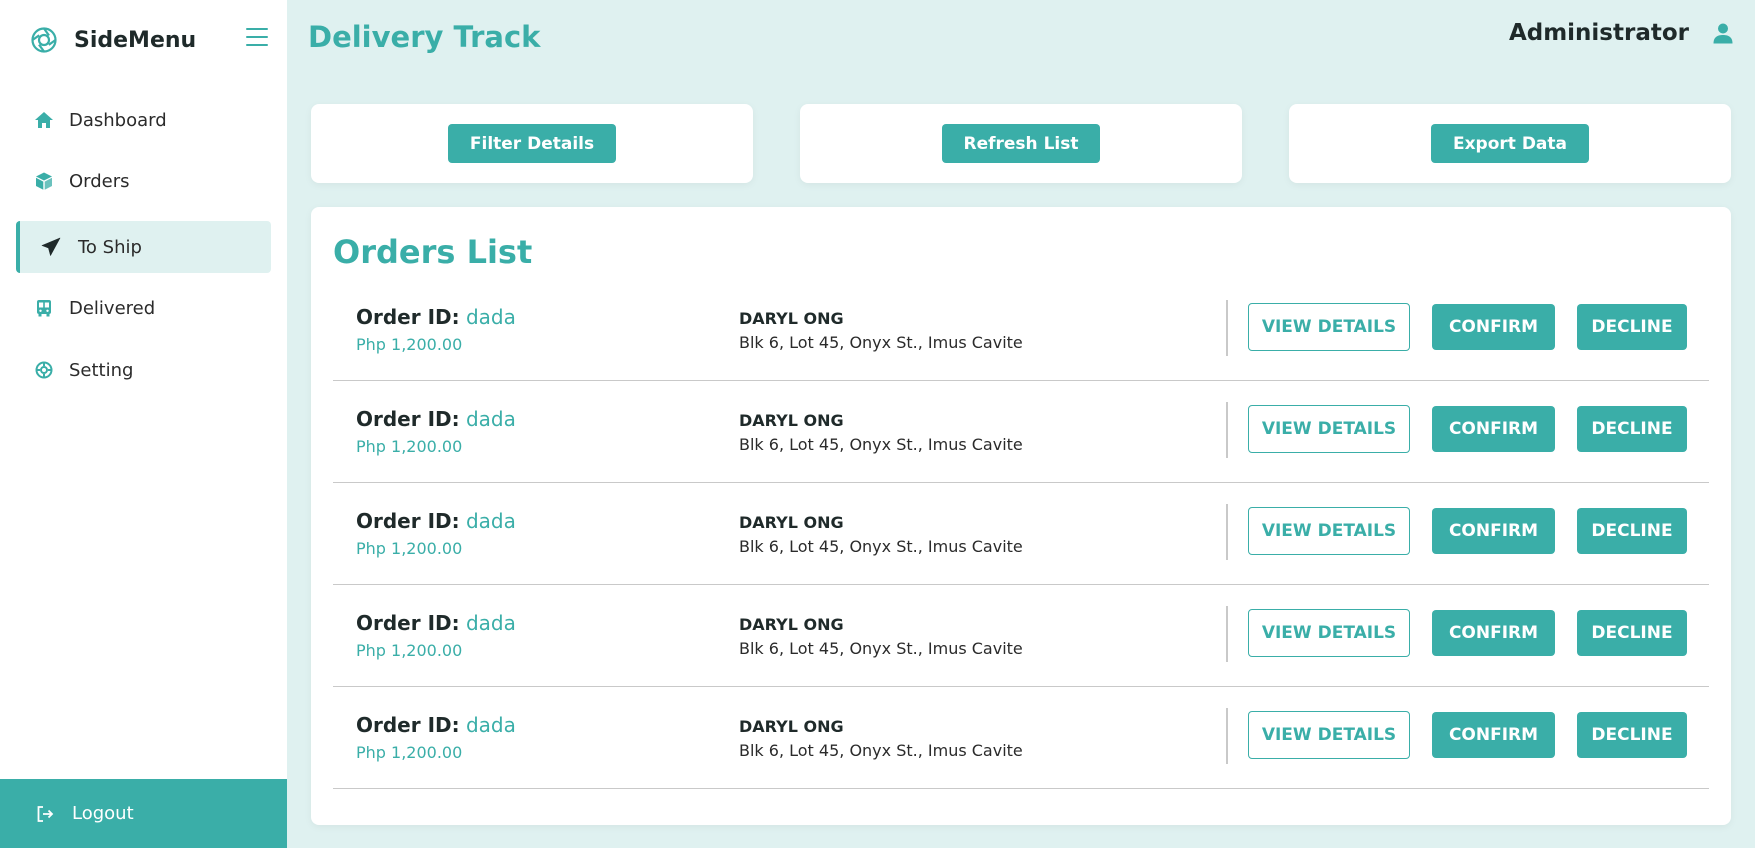 This screenshot has width=1755, height=848. I want to click on paper-plane-icon, so click(51, 247).